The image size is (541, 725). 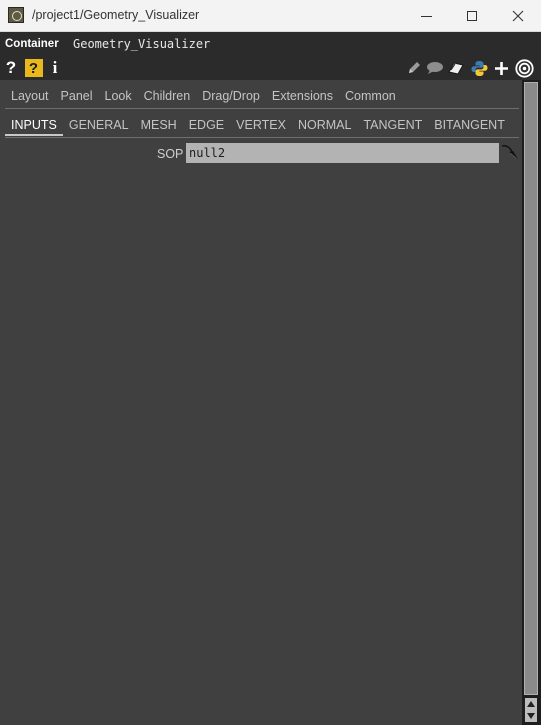 What do you see at coordinates (270, 16) in the screenshot?
I see `window-titlebar: /project1/Geometry_Visualizer` at bounding box center [270, 16].